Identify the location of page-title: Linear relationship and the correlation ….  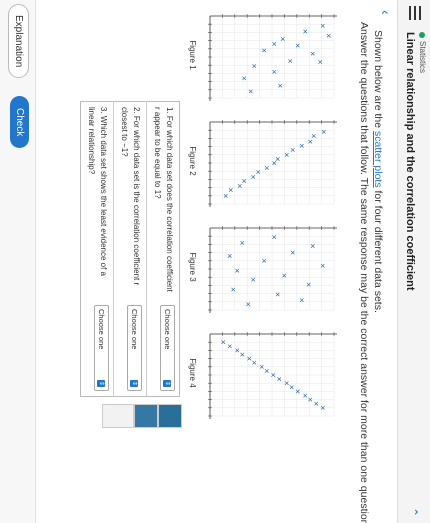
(410, 161).